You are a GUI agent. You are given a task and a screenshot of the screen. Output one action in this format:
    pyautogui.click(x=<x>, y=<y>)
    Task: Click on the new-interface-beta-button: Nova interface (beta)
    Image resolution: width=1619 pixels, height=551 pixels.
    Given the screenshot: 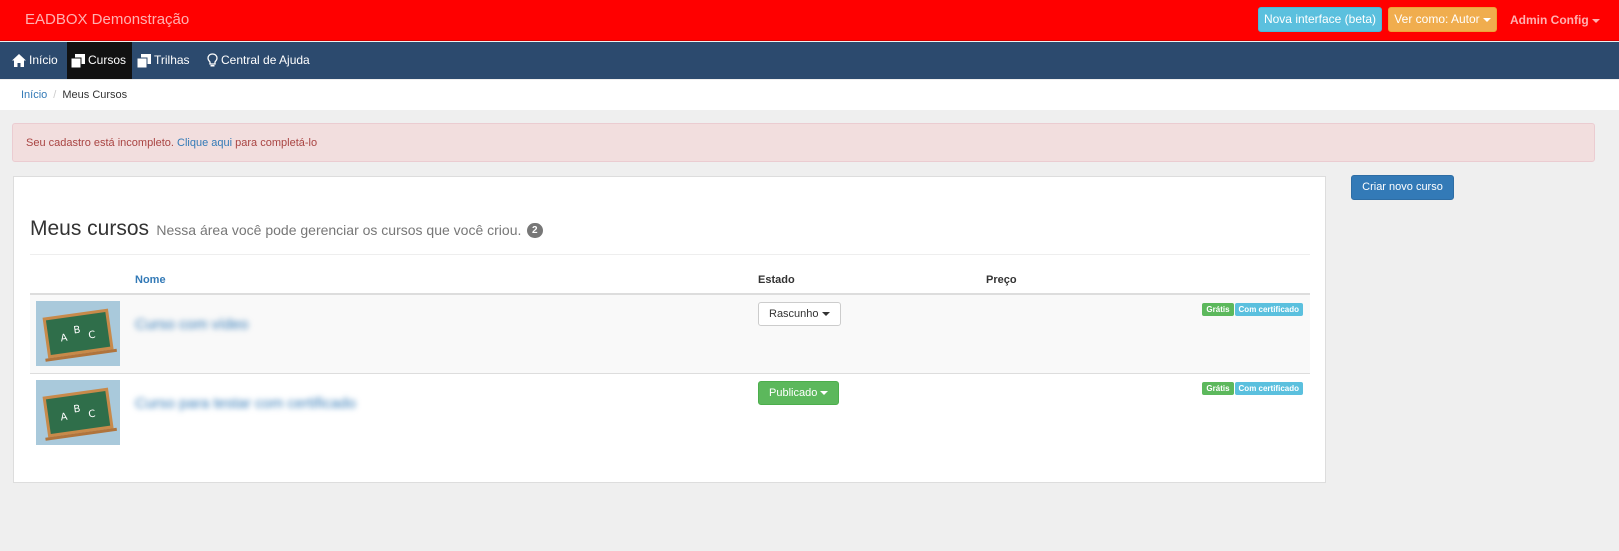 What is the action you would take?
    pyautogui.click(x=1320, y=19)
    